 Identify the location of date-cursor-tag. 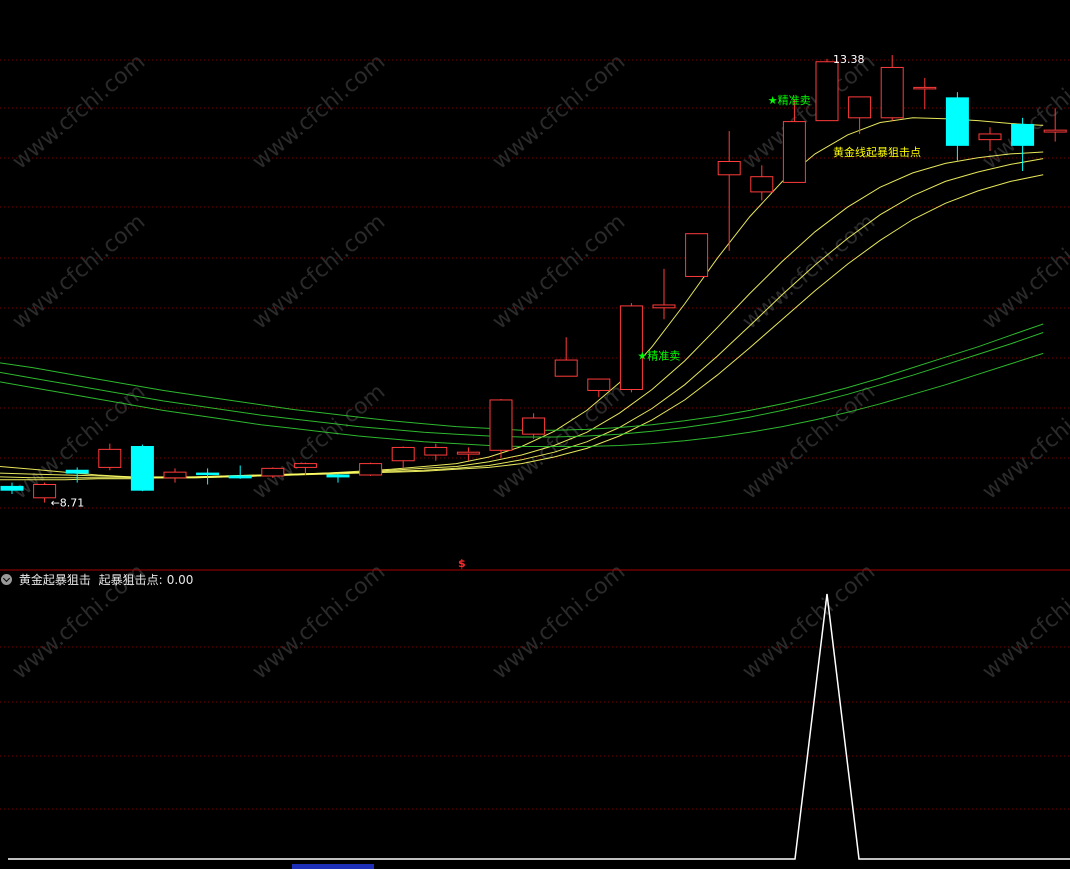
(333, 866).